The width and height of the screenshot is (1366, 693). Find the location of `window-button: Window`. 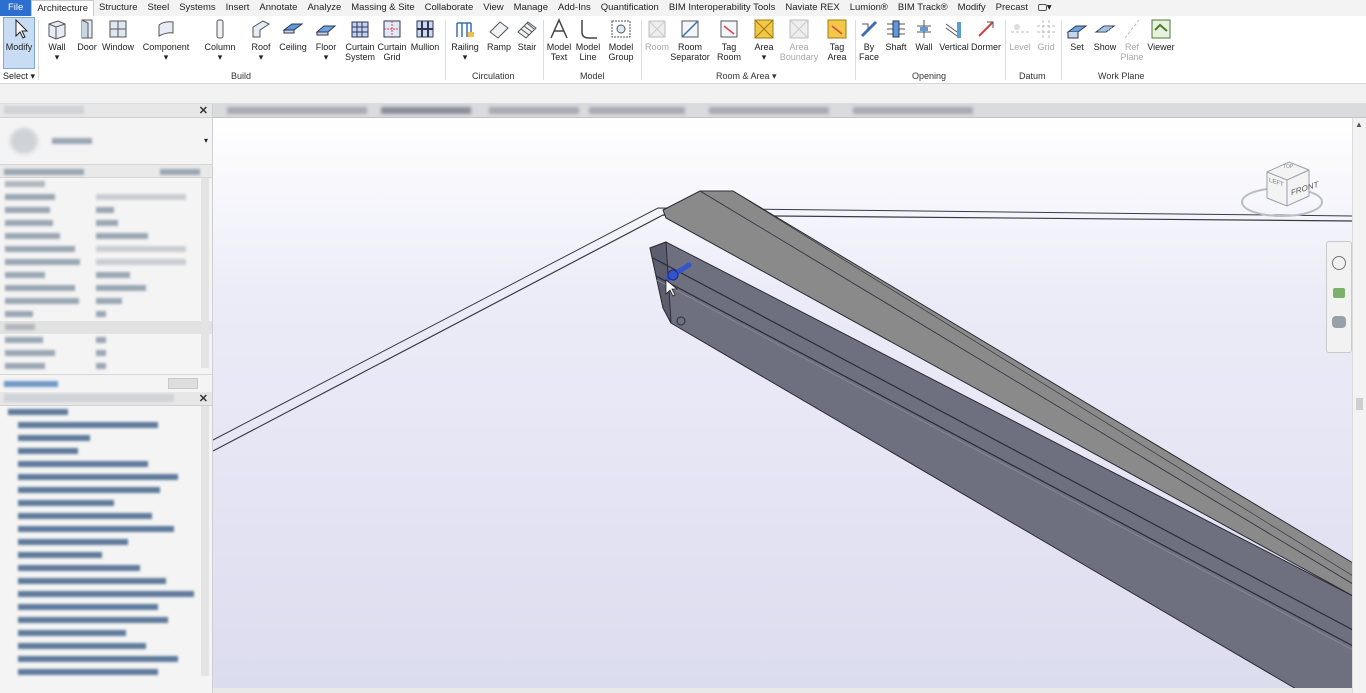

window-button: Window is located at coordinates (118, 43).